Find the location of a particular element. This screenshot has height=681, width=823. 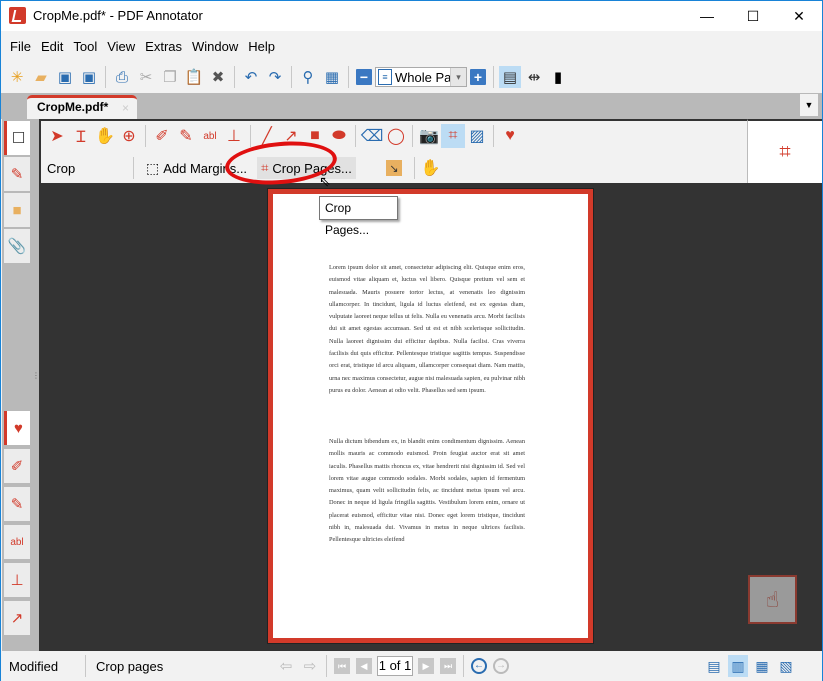

menu-window: Window is located at coordinates (215, 47).